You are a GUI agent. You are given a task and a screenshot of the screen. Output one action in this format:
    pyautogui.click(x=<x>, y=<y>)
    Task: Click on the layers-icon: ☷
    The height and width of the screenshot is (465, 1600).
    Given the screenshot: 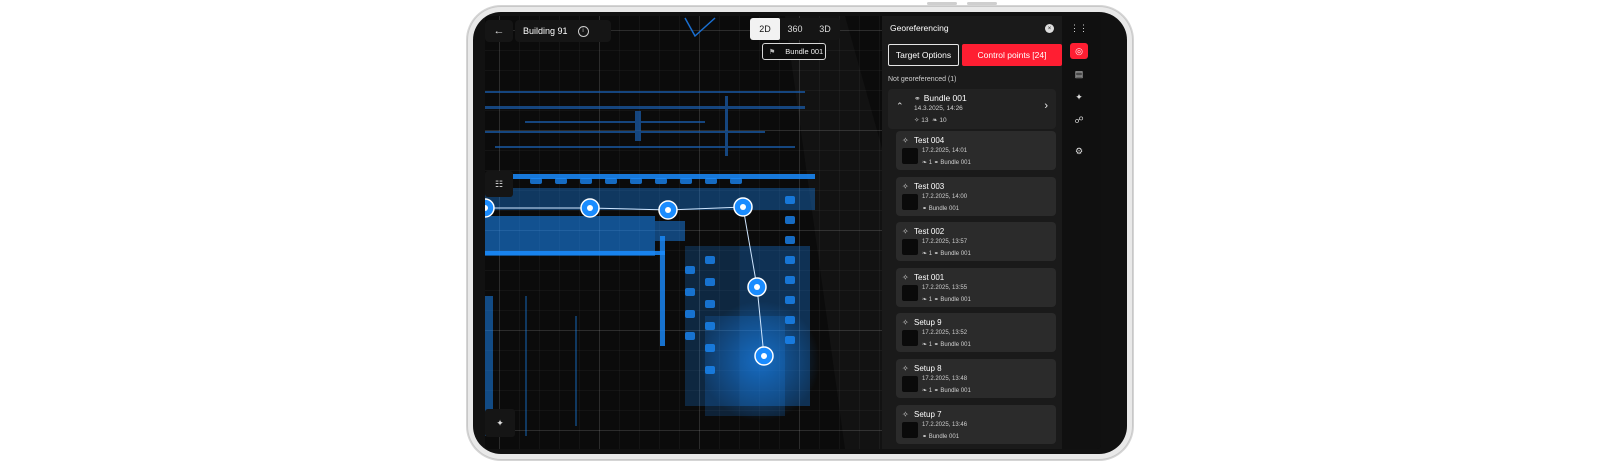 What is the action you would take?
    pyautogui.click(x=499, y=183)
    